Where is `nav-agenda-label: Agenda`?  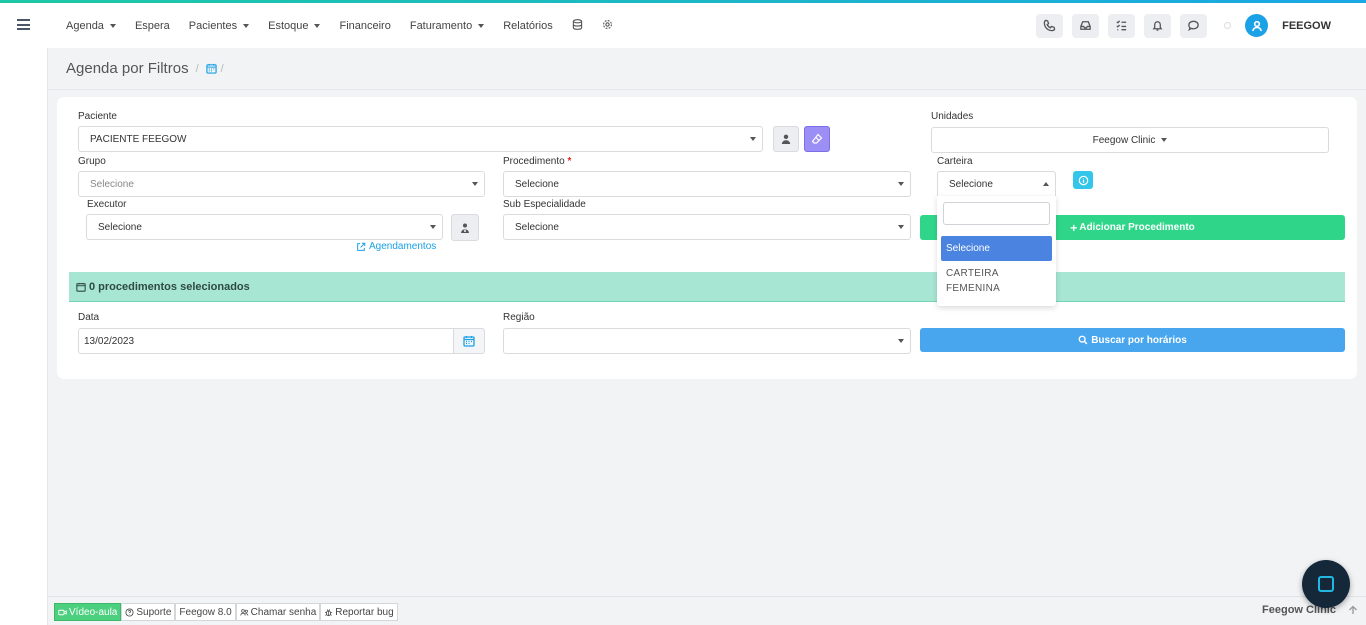 nav-agenda-label: Agenda is located at coordinates (85, 25).